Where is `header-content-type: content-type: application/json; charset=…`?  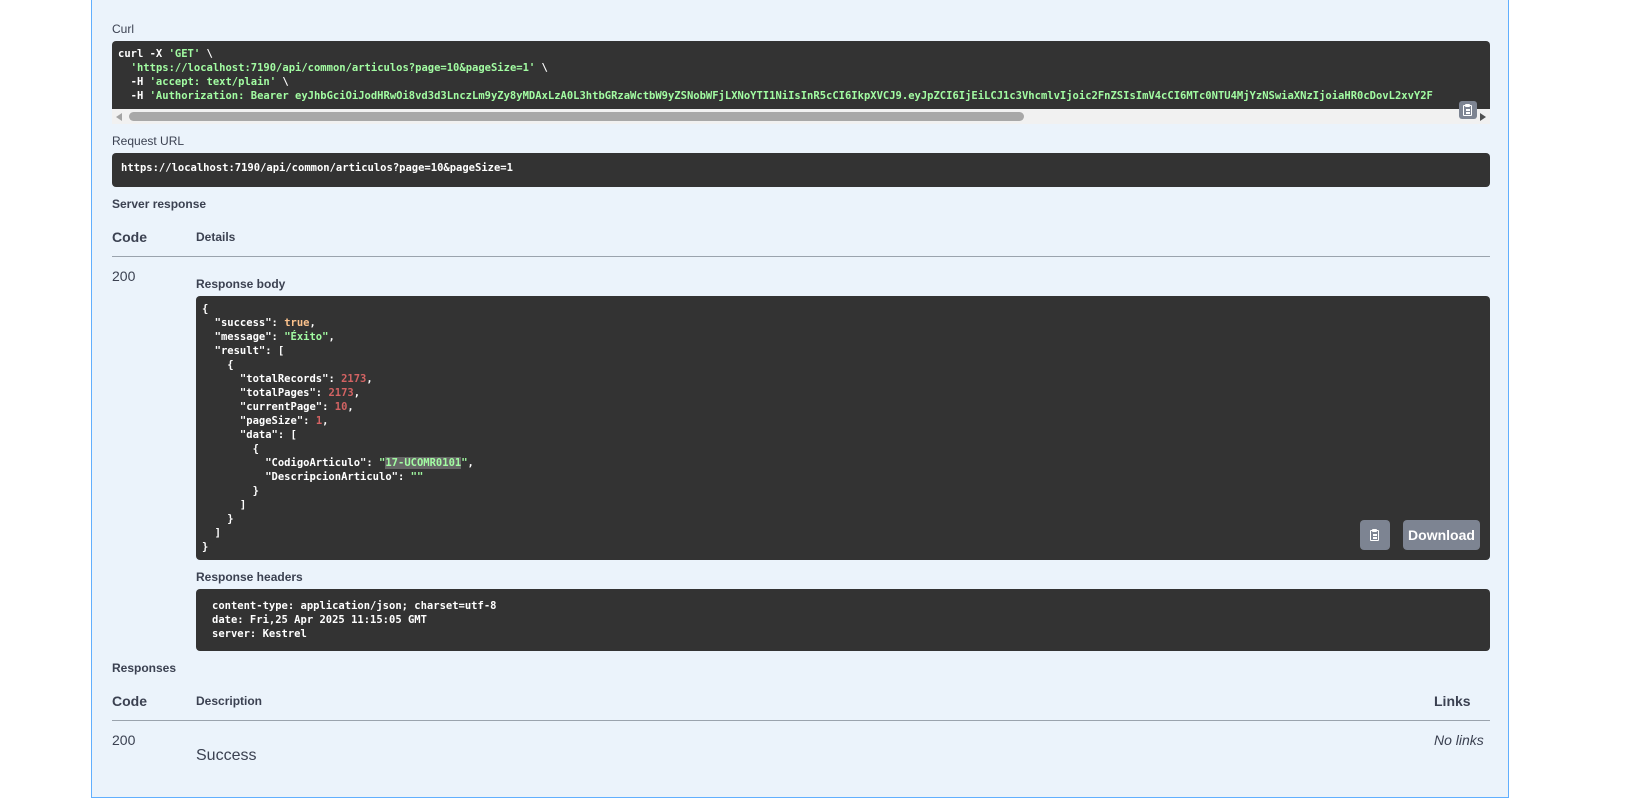 header-content-type: content-type: application/json; charset=… is located at coordinates (354, 606).